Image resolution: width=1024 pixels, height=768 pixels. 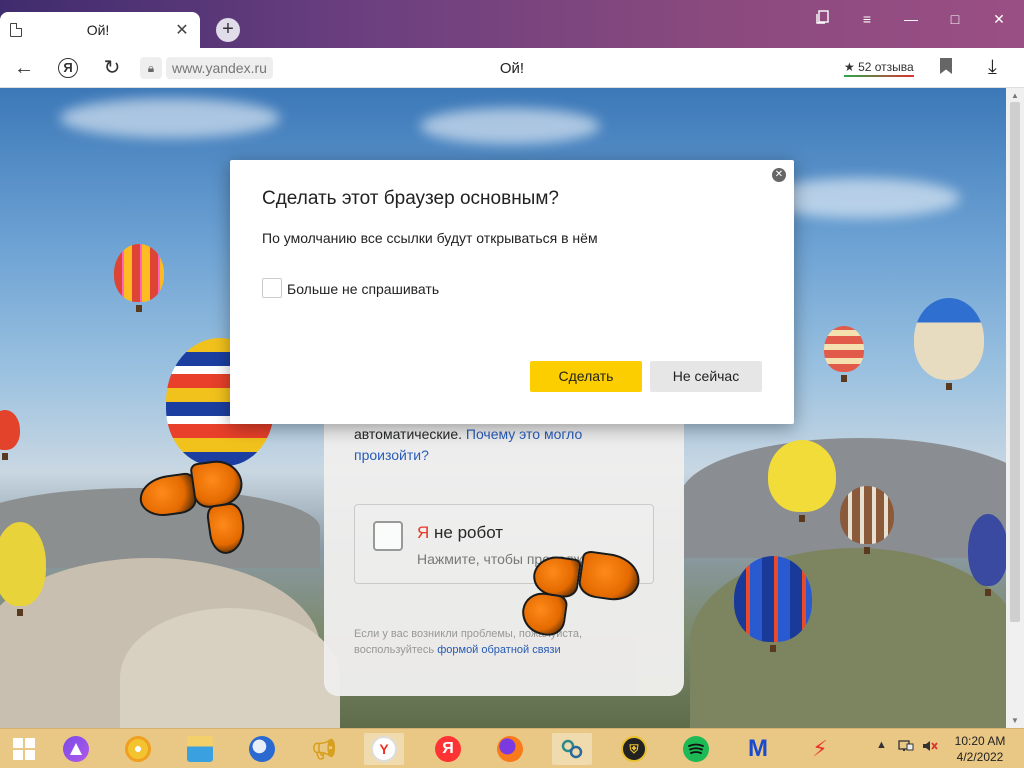 What do you see at coordinates (219, 68) in the screenshot?
I see `url-text: www.yandex.ru` at bounding box center [219, 68].